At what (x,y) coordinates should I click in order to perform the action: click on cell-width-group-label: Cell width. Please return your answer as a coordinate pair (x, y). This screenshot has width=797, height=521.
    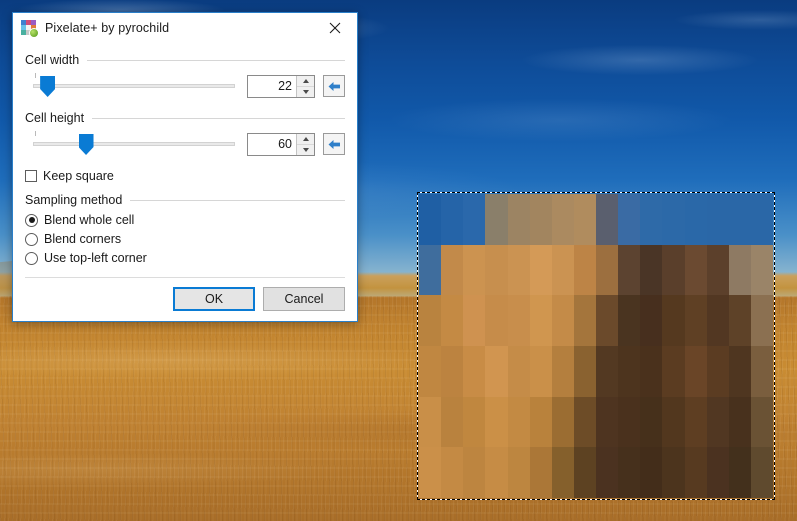
    Looking at the image, I should click on (185, 60).